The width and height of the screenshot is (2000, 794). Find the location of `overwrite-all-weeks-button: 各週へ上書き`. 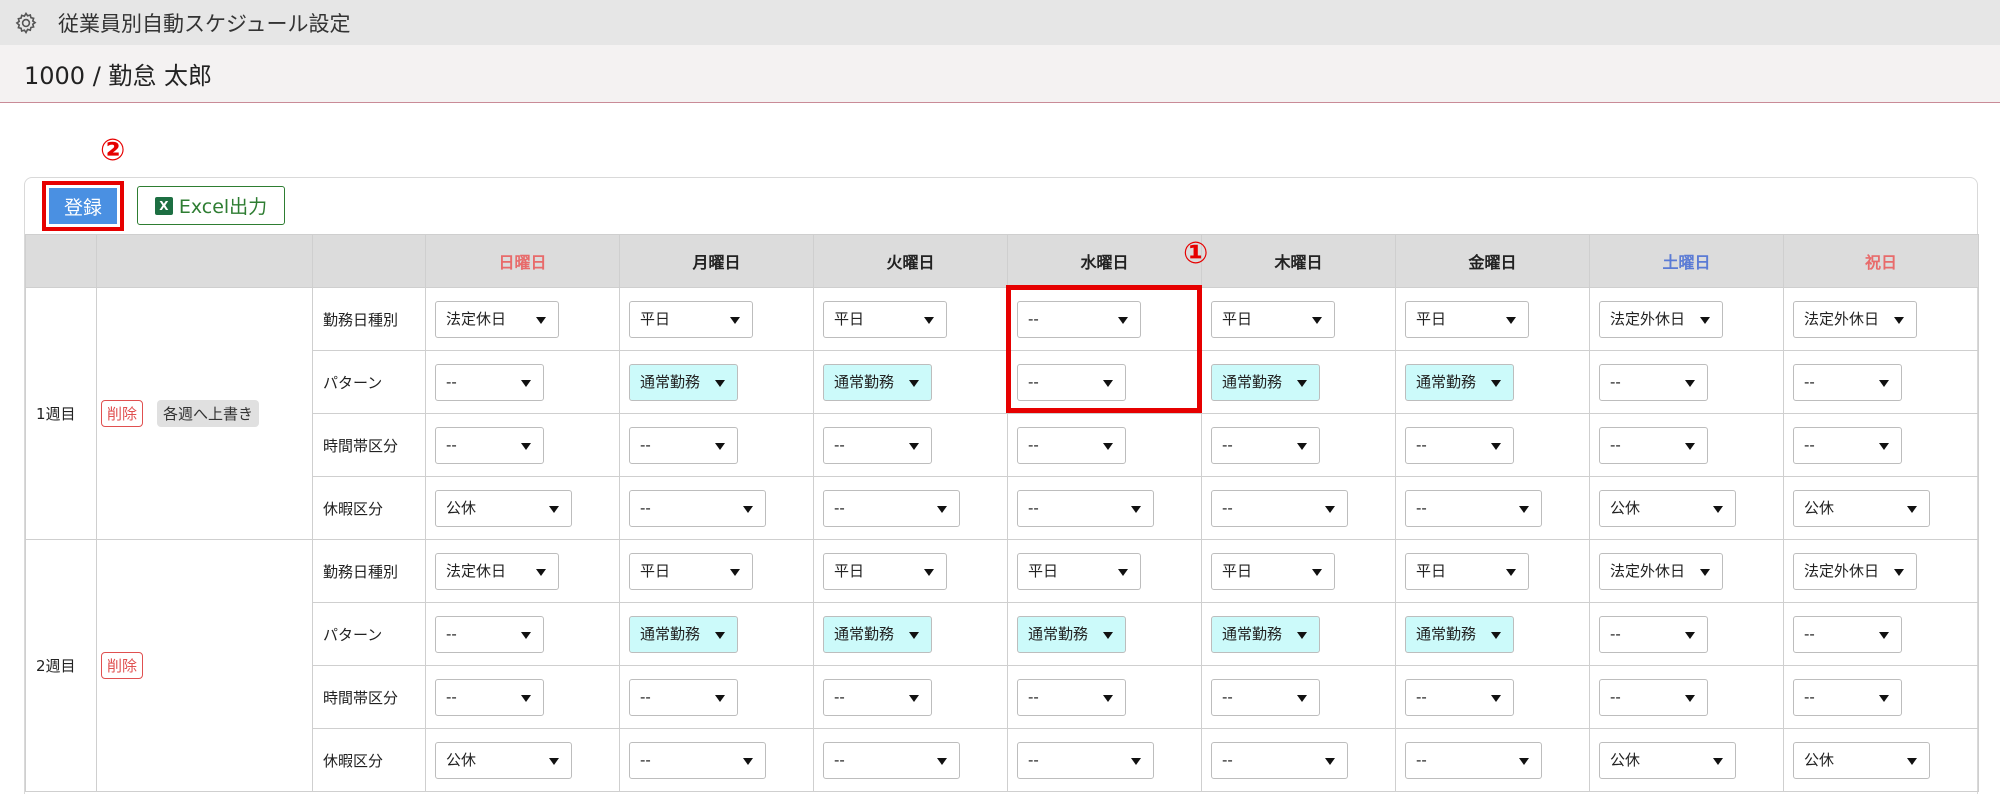

overwrite-all-weeks-button: 各週へ上書き is located at coordinates (208, 413).